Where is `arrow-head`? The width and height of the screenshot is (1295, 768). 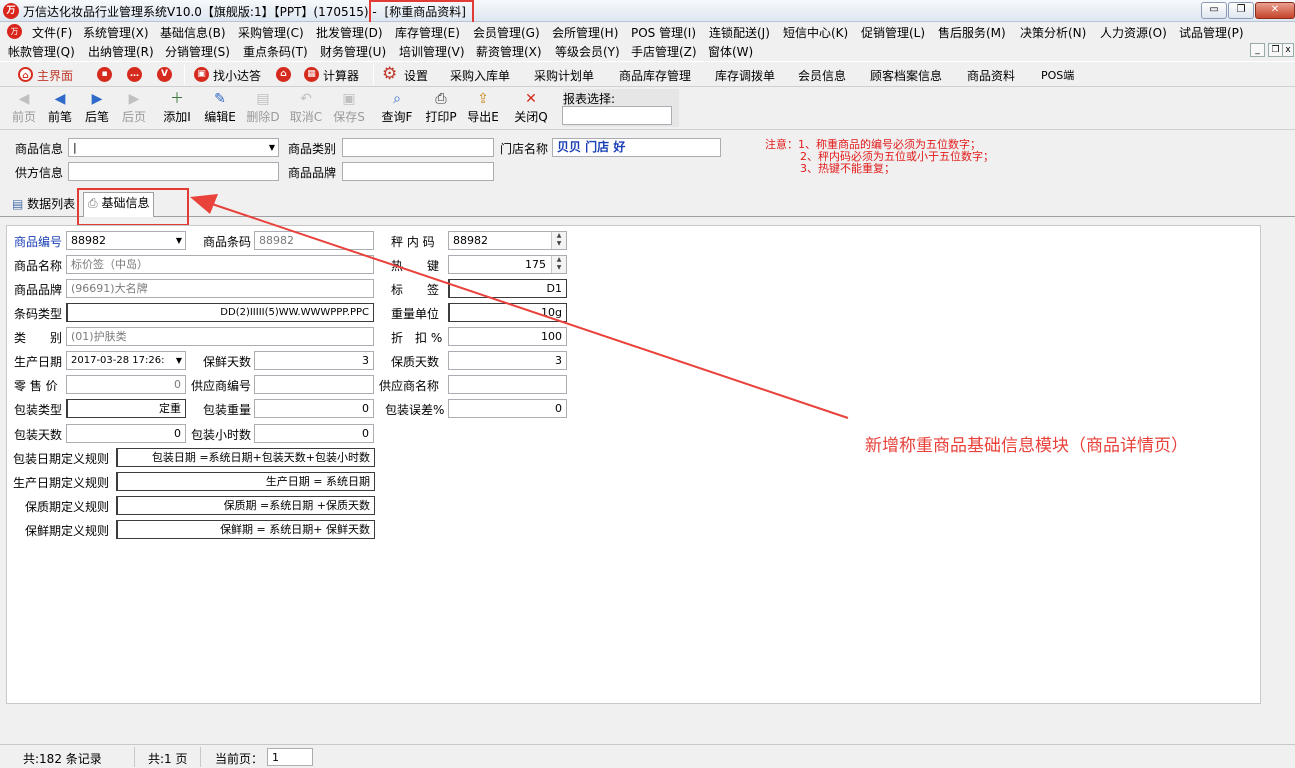 arrow-head is located at coordinates (204, 204).